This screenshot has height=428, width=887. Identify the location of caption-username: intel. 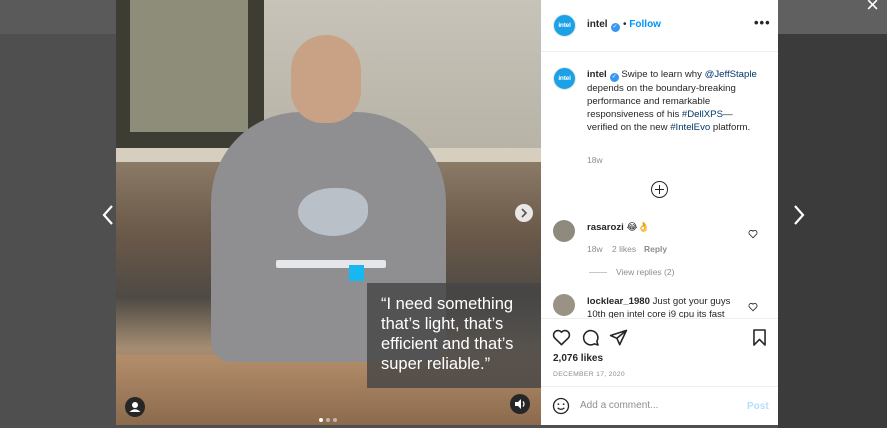
(597, 74).